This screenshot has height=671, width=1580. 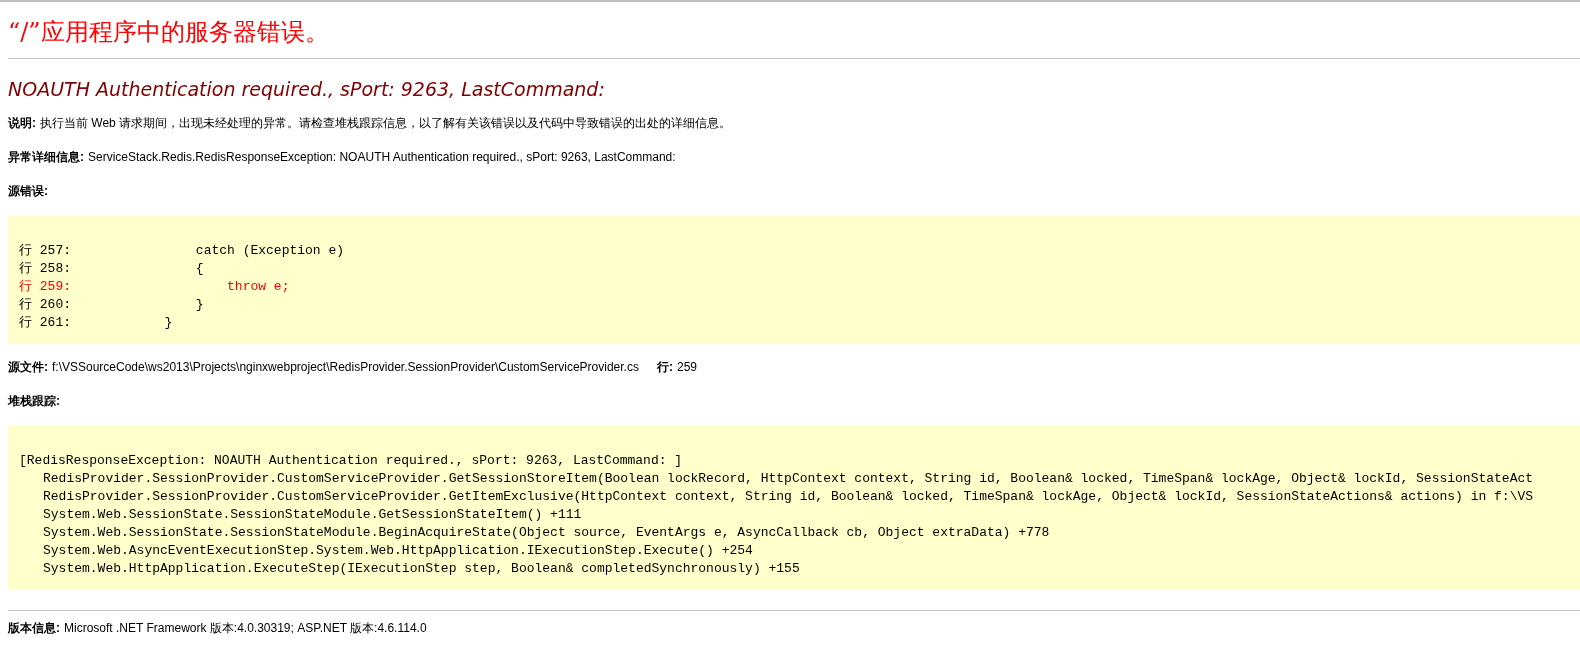 I want to click on line-label: 行:, so click(x=664, y=367).